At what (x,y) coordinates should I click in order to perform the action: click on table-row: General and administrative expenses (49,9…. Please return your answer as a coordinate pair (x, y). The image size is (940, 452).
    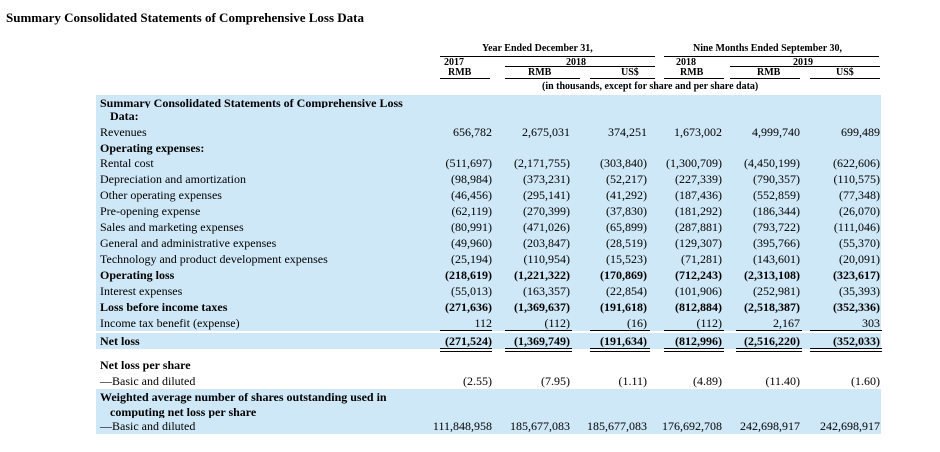
    Looking at the image, I should click on (488, 243).